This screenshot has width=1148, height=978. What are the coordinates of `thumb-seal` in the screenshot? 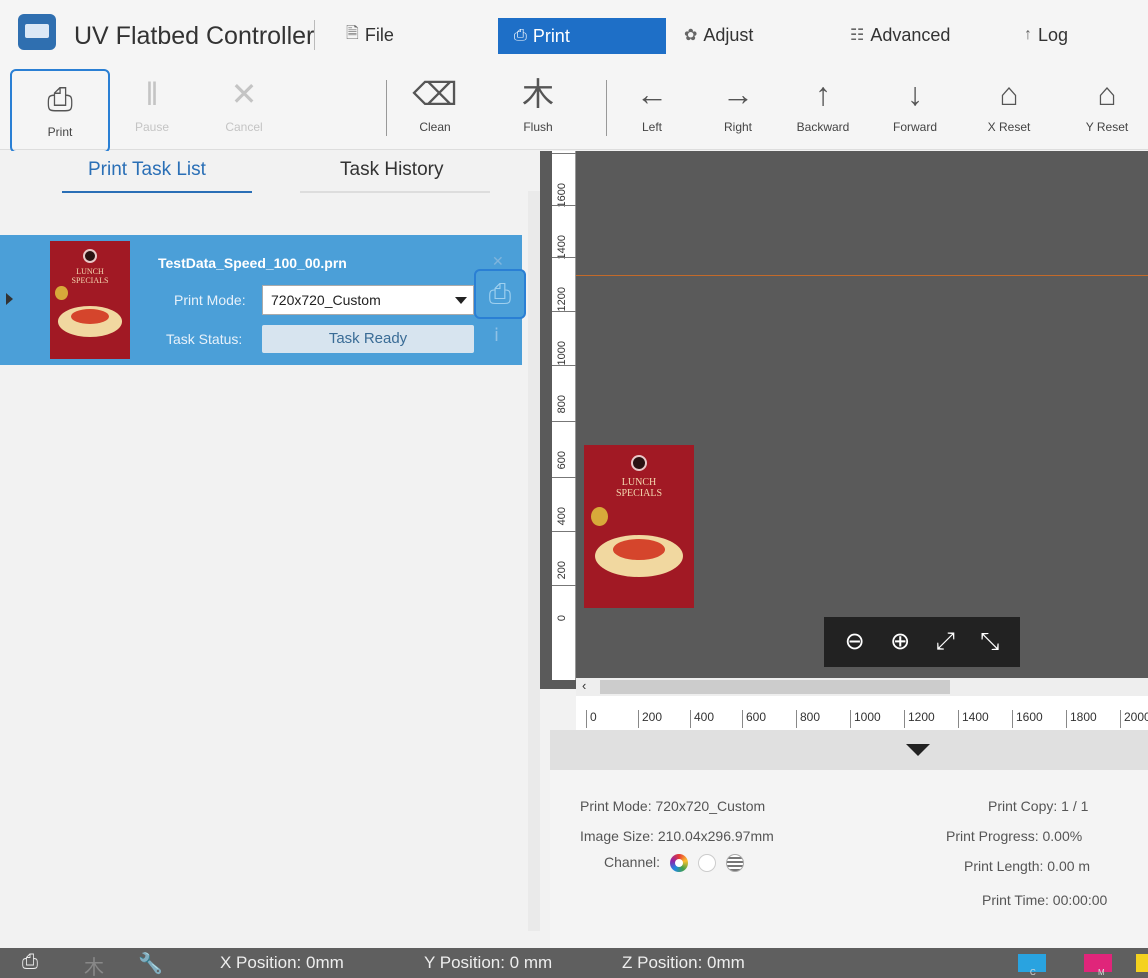 It's located at (61, 292).